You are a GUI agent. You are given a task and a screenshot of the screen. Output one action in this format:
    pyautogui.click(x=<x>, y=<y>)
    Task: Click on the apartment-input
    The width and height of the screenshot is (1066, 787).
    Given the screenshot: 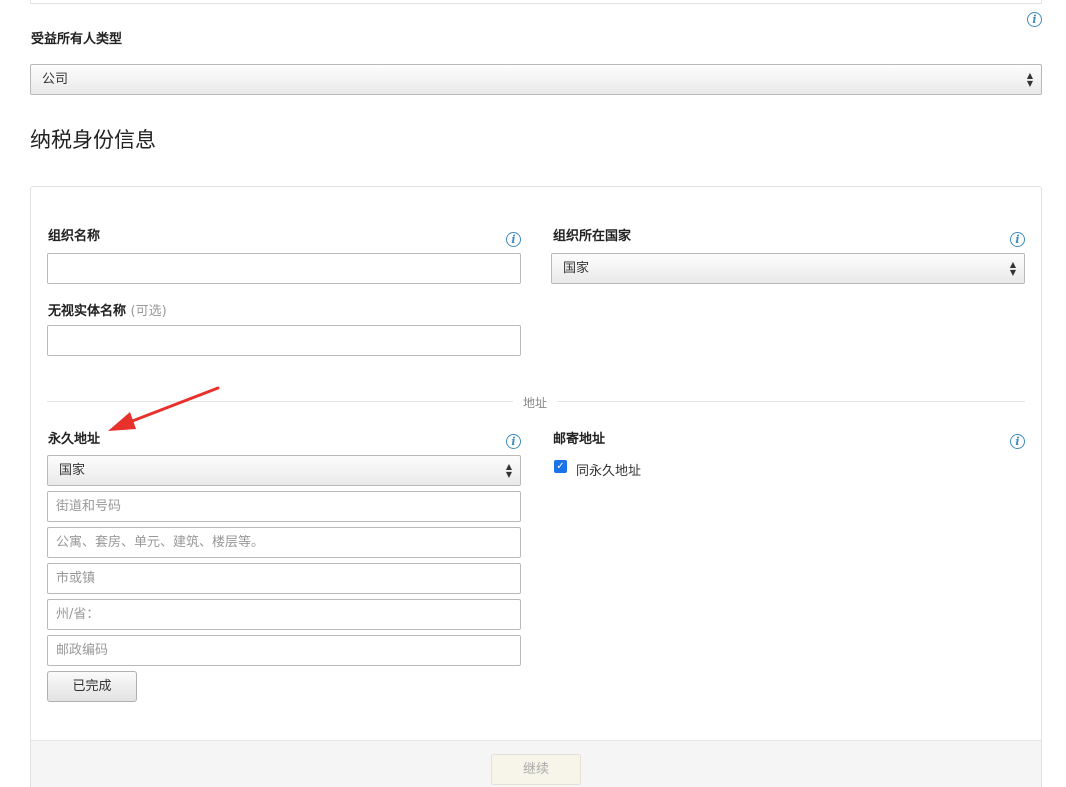 What is the action you would take?
    pyautogui.click(x=284, y=542)
    